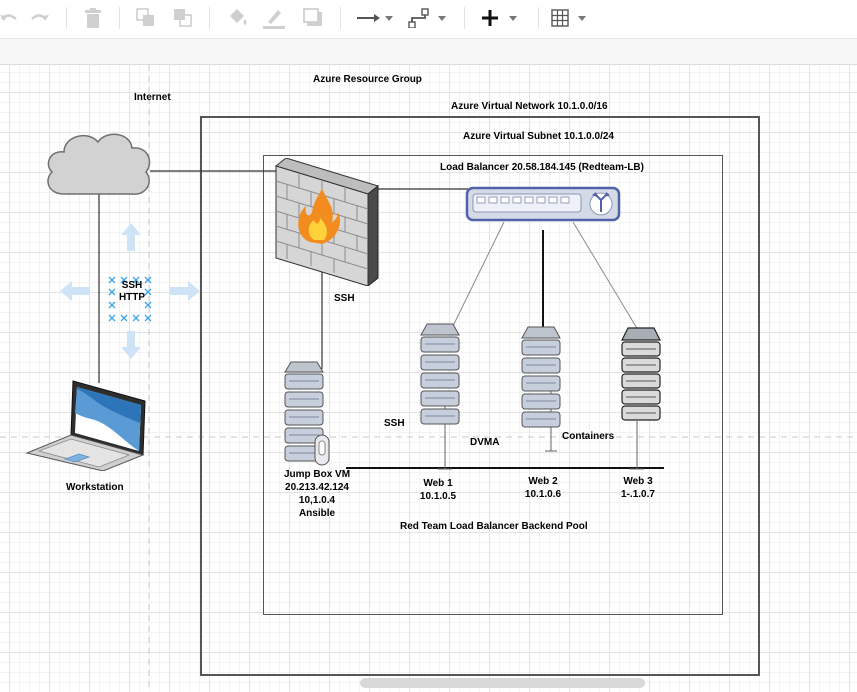 This screenshot has width=857, height=692. What do you see at coordinates (642, 376) in the screenshot?
I see `web3-server-icon` at bounding box center [642, 376].